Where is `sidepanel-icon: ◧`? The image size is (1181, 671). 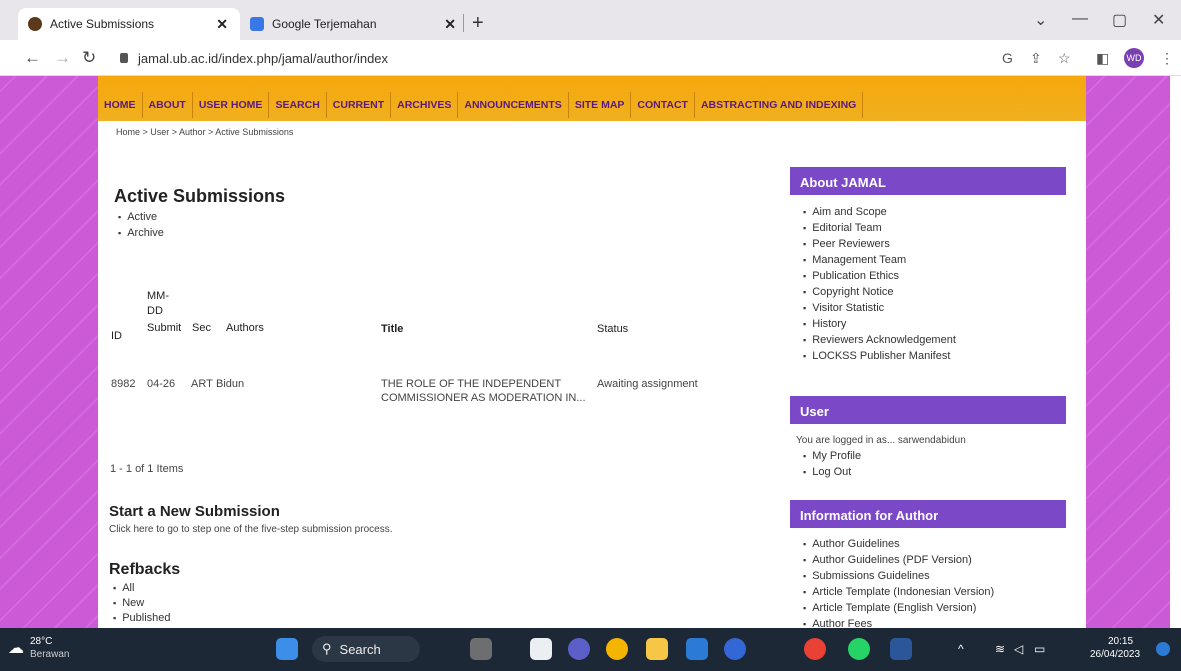
sidepanel-icon: ◧ is located at coordinates (1102, 58).